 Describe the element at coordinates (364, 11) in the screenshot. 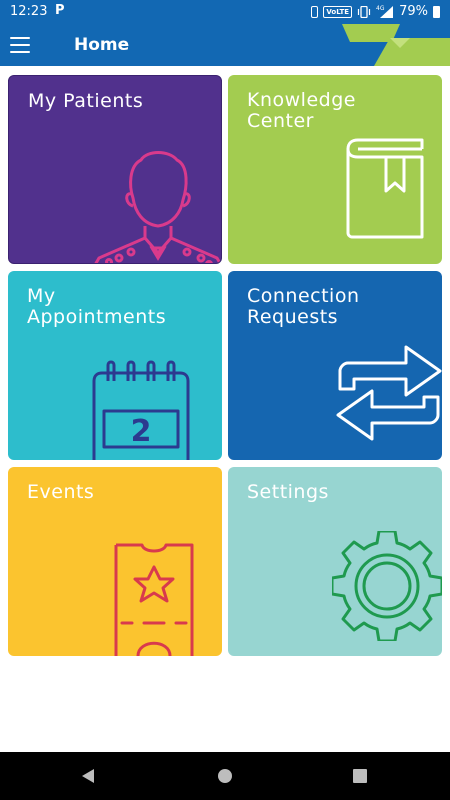

I see `vibrate-icon` at that location.